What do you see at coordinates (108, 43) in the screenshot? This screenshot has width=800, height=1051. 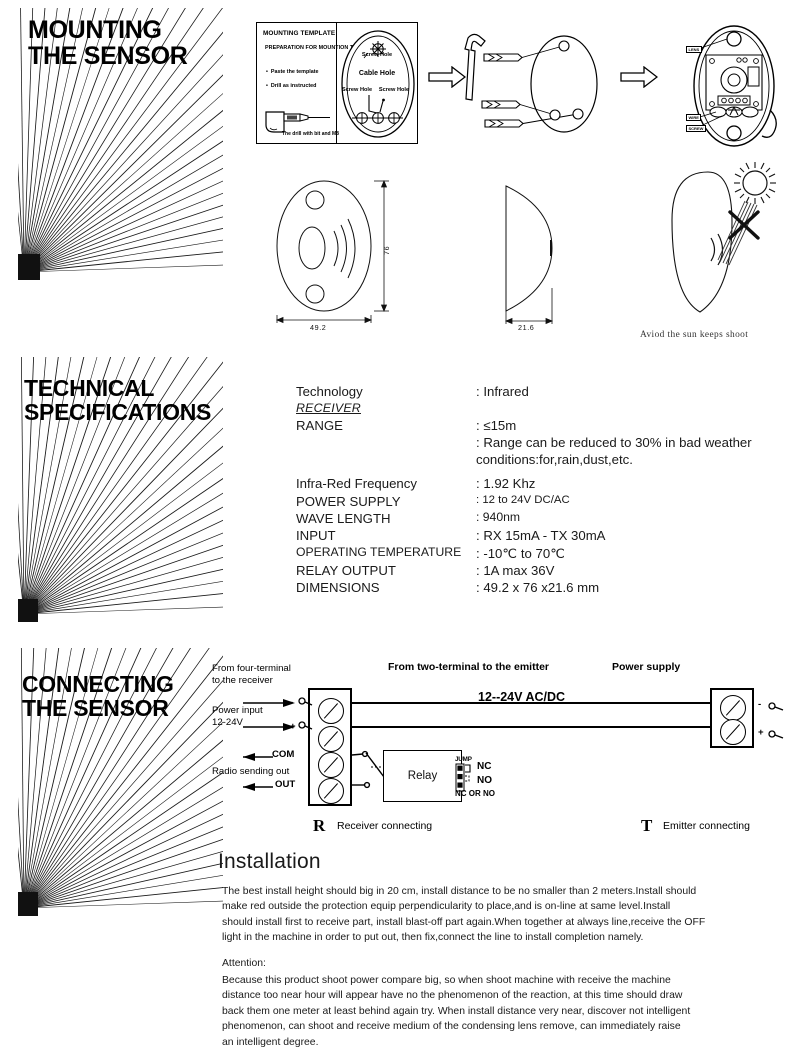 I see `section-title-mounting: MOUNTING THE SENSOR` at bounding box center [108, 43].